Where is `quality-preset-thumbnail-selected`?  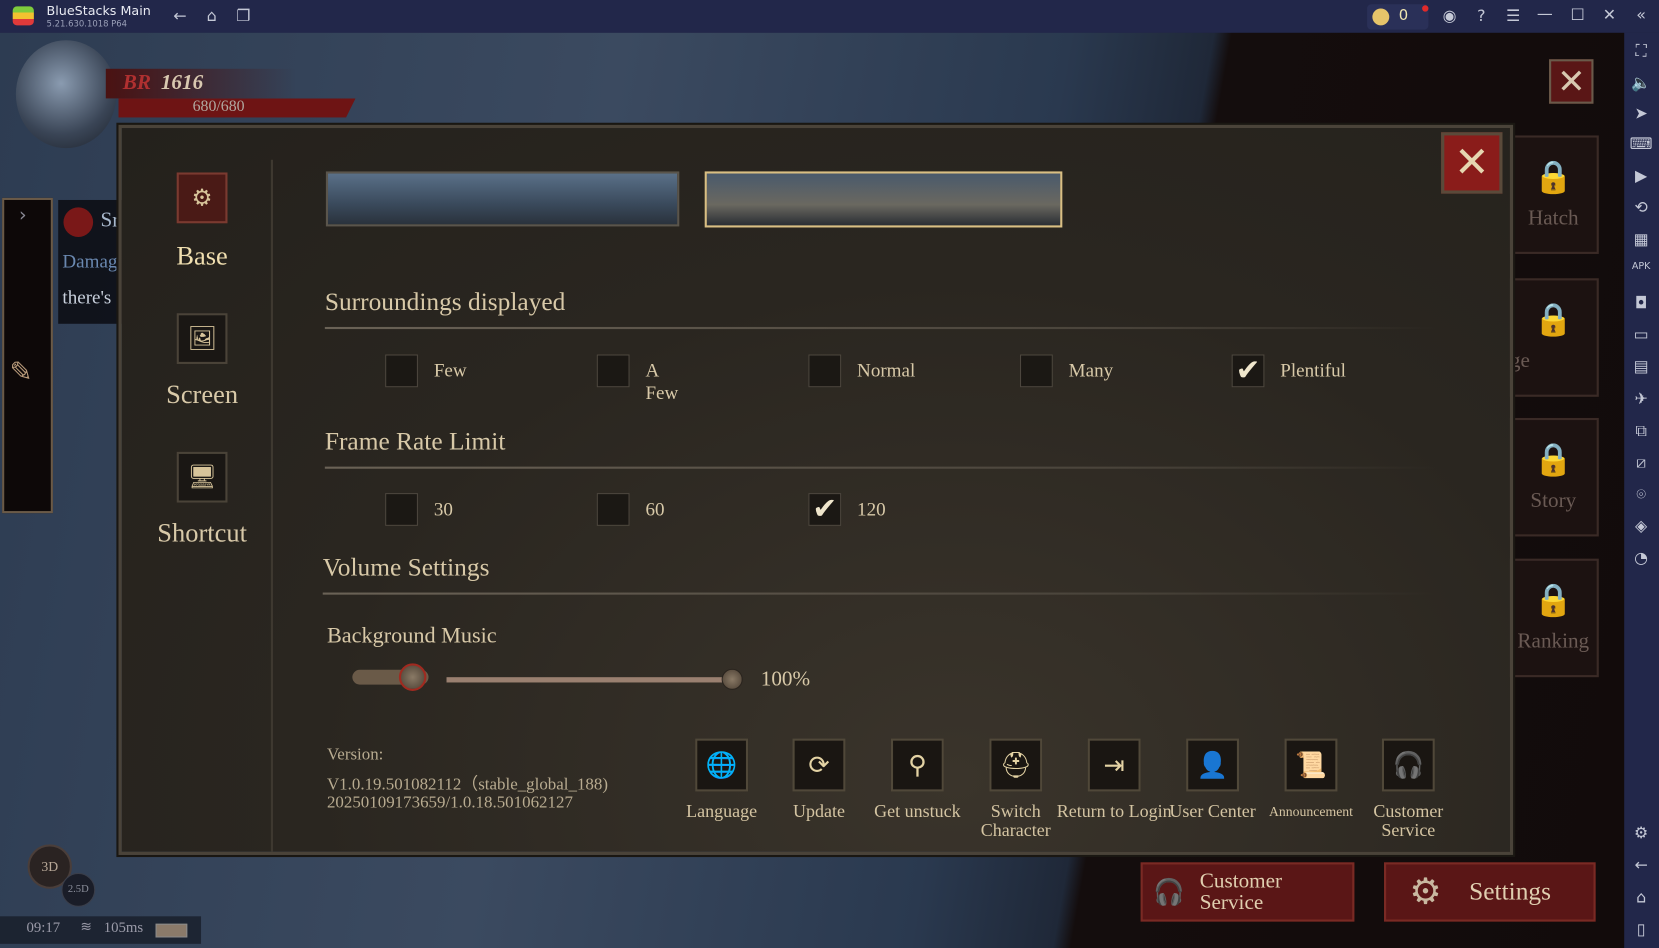
quality-preset-thumbnail-selected is located at coordinates (883, 199).